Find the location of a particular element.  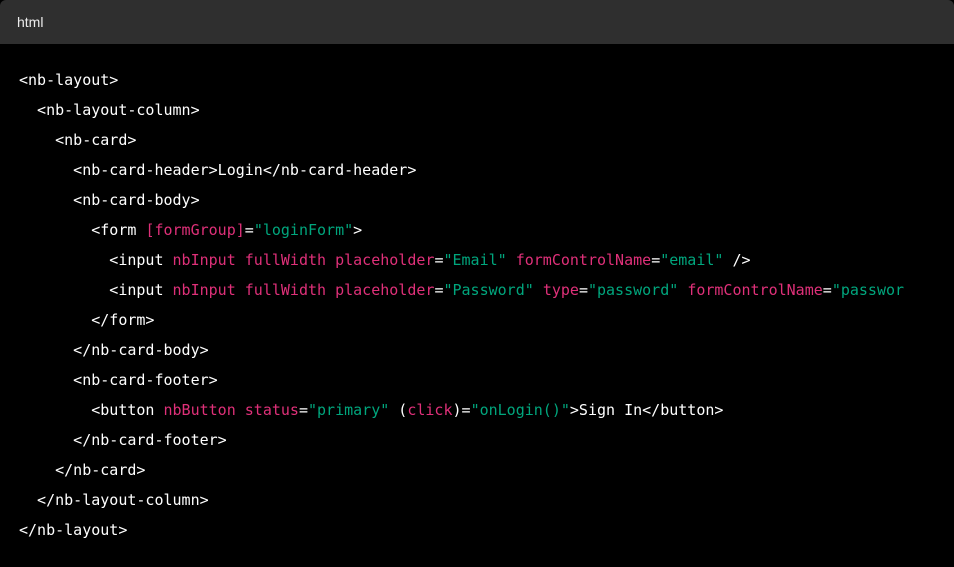

code-line: <nb-card-footer> is located at coordinates (486, 380).